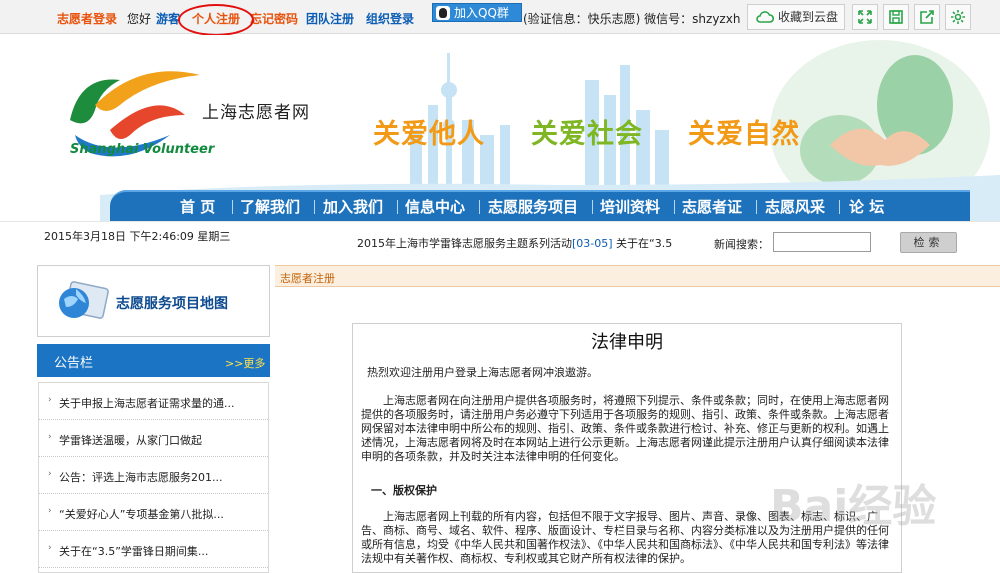 This screenshot has width=1000, height=573. I want to click on news-search-label: 新闻搜索：, so click(741, 244).